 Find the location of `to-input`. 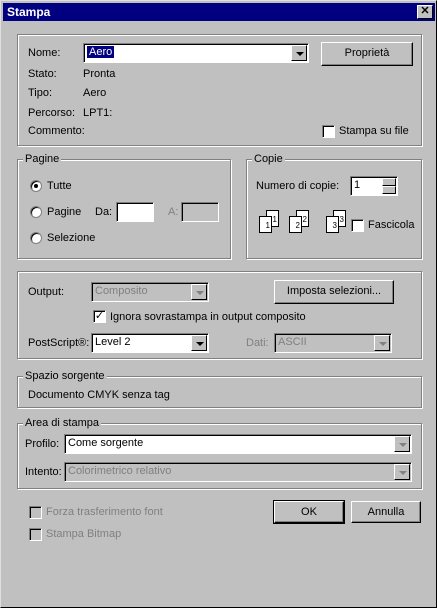

to-input is located at coordinates (200, 212).